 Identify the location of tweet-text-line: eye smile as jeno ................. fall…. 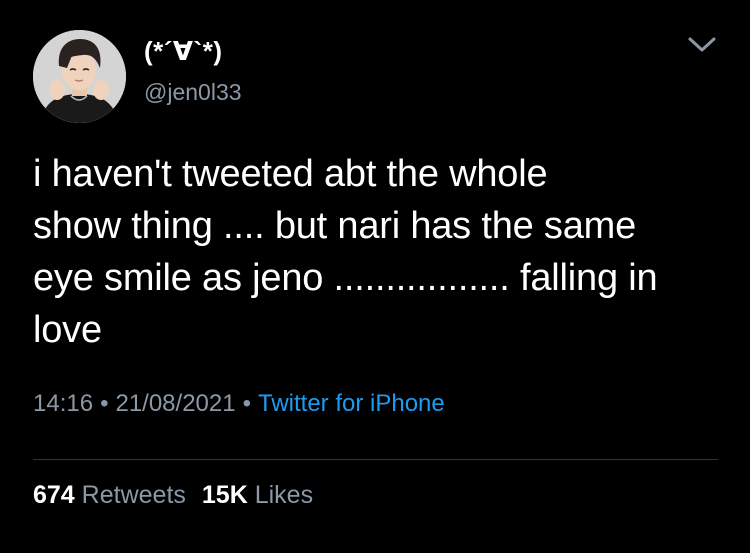
(345, 278).